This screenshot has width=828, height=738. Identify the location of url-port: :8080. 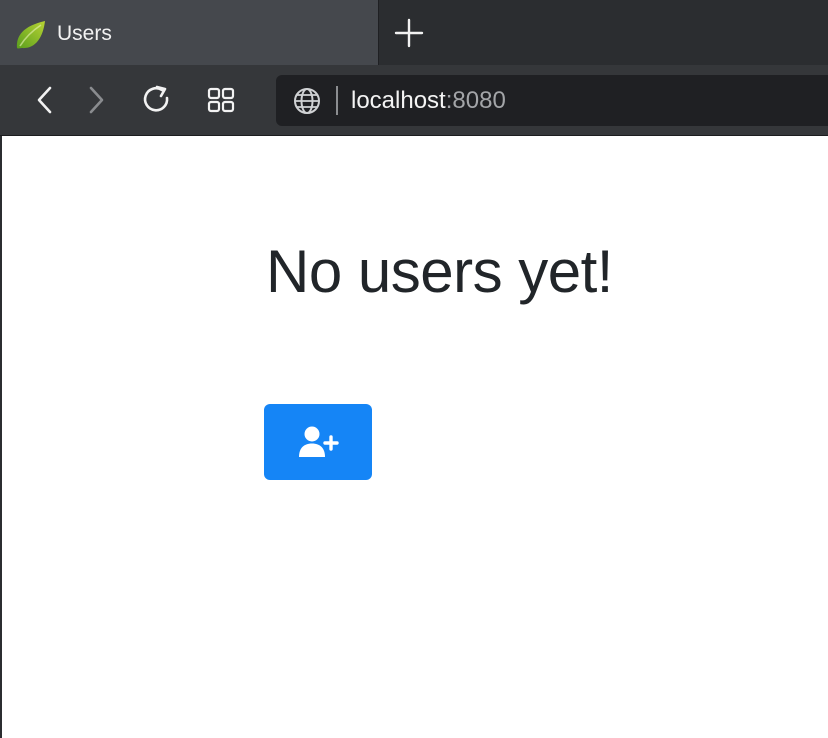
(475, 100).